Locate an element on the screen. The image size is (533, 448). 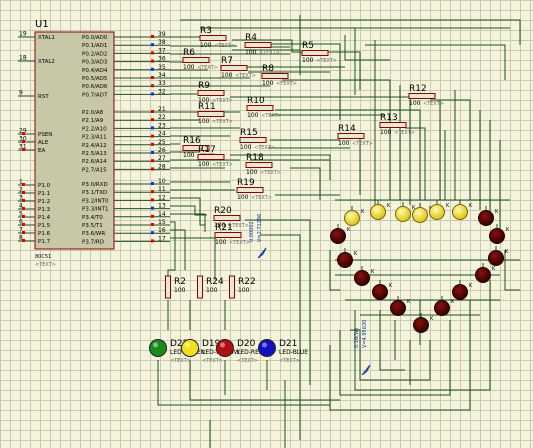
mcu-pin-label: P1.2 is located at coordinates (44, 202).